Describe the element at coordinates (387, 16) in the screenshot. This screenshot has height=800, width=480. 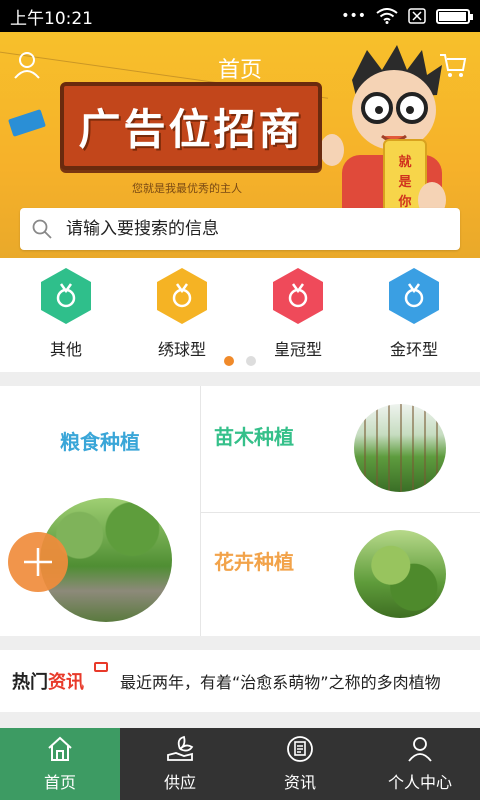
I see `wifi-icon` at that location.